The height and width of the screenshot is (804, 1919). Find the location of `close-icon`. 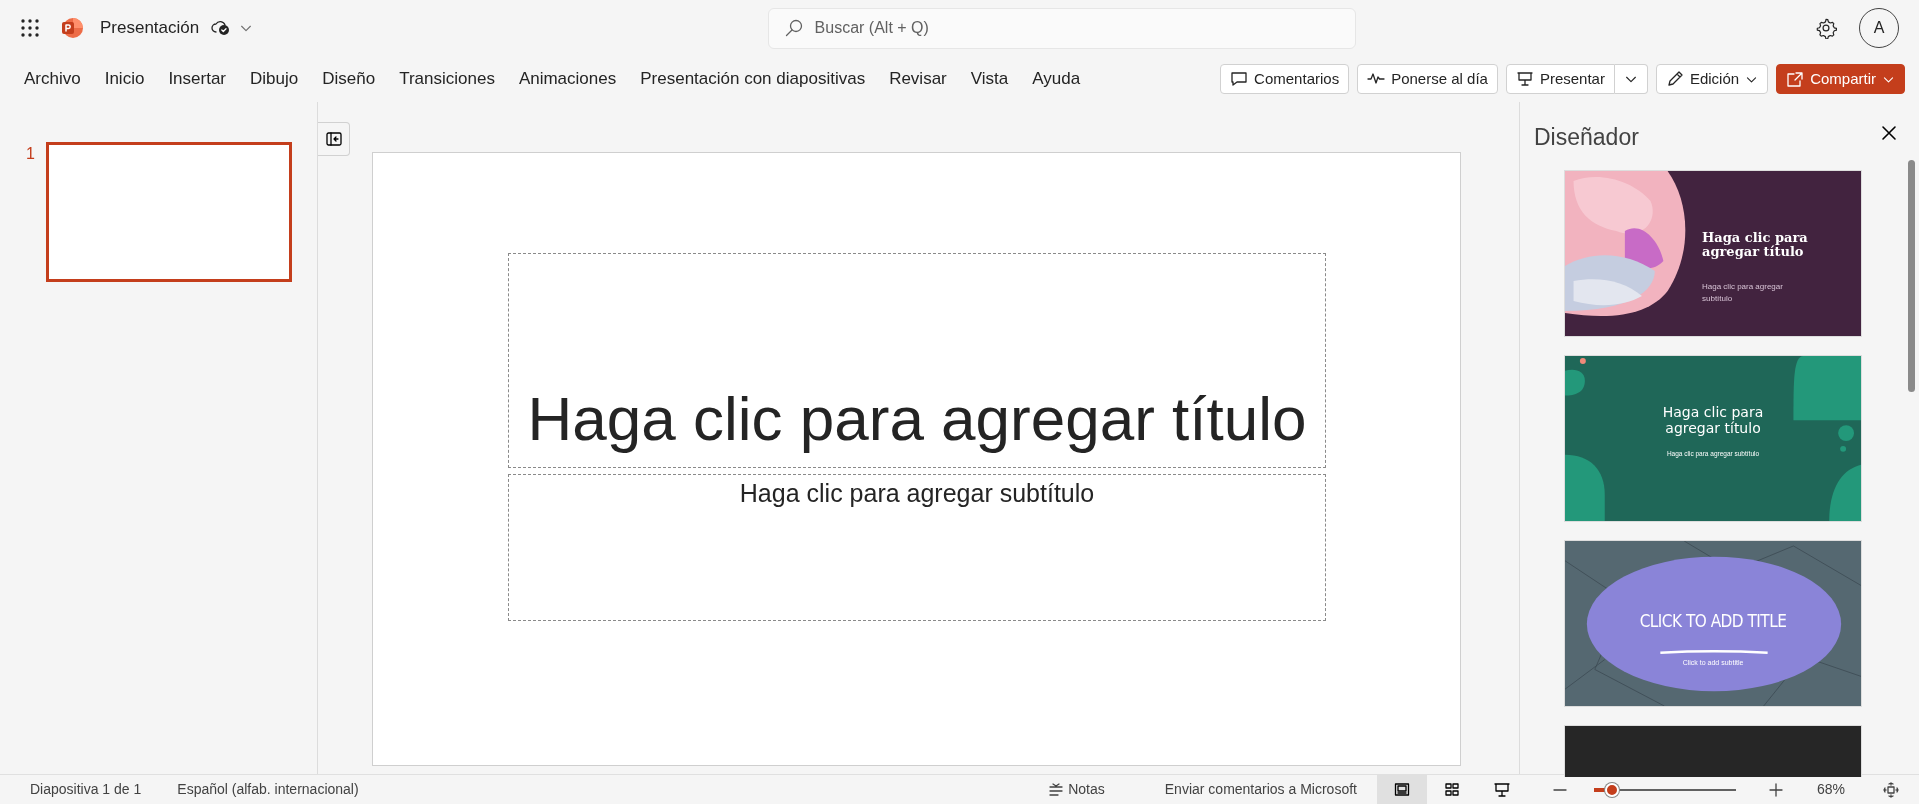

close-icon is located at coordinates (1889, 133).